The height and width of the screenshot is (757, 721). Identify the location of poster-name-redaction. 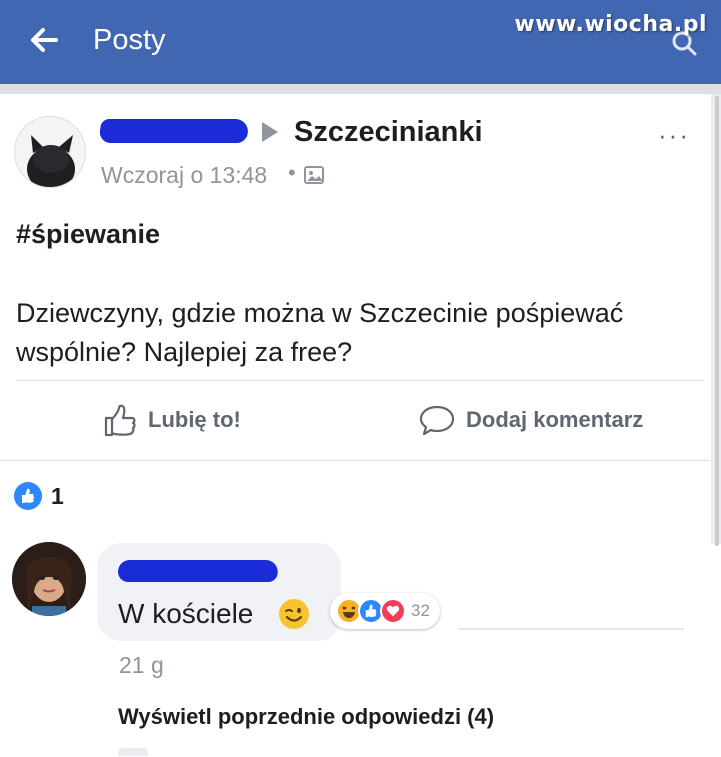
(174, 131).